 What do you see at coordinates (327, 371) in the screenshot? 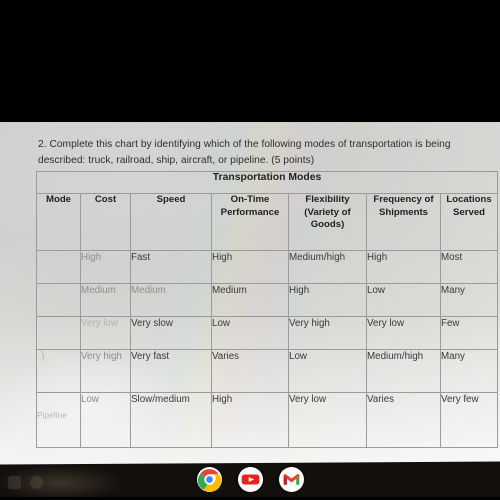
I see `cell-flexibility: Low` at bounding box center [327, 371].